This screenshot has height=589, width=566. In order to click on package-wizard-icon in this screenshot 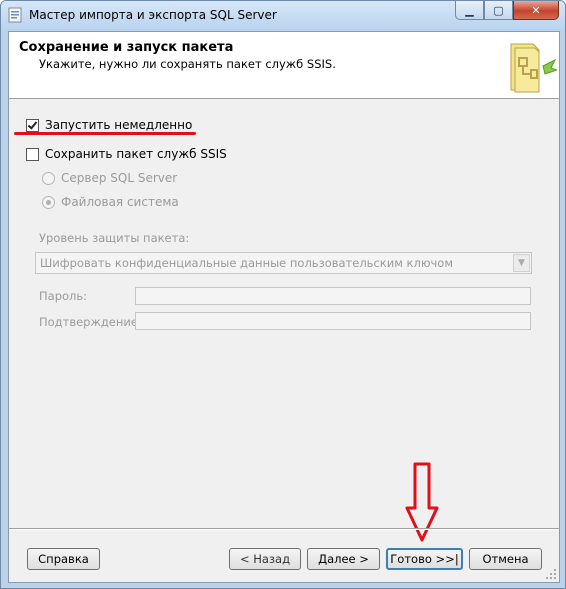, I will do `click(533, 68)`.